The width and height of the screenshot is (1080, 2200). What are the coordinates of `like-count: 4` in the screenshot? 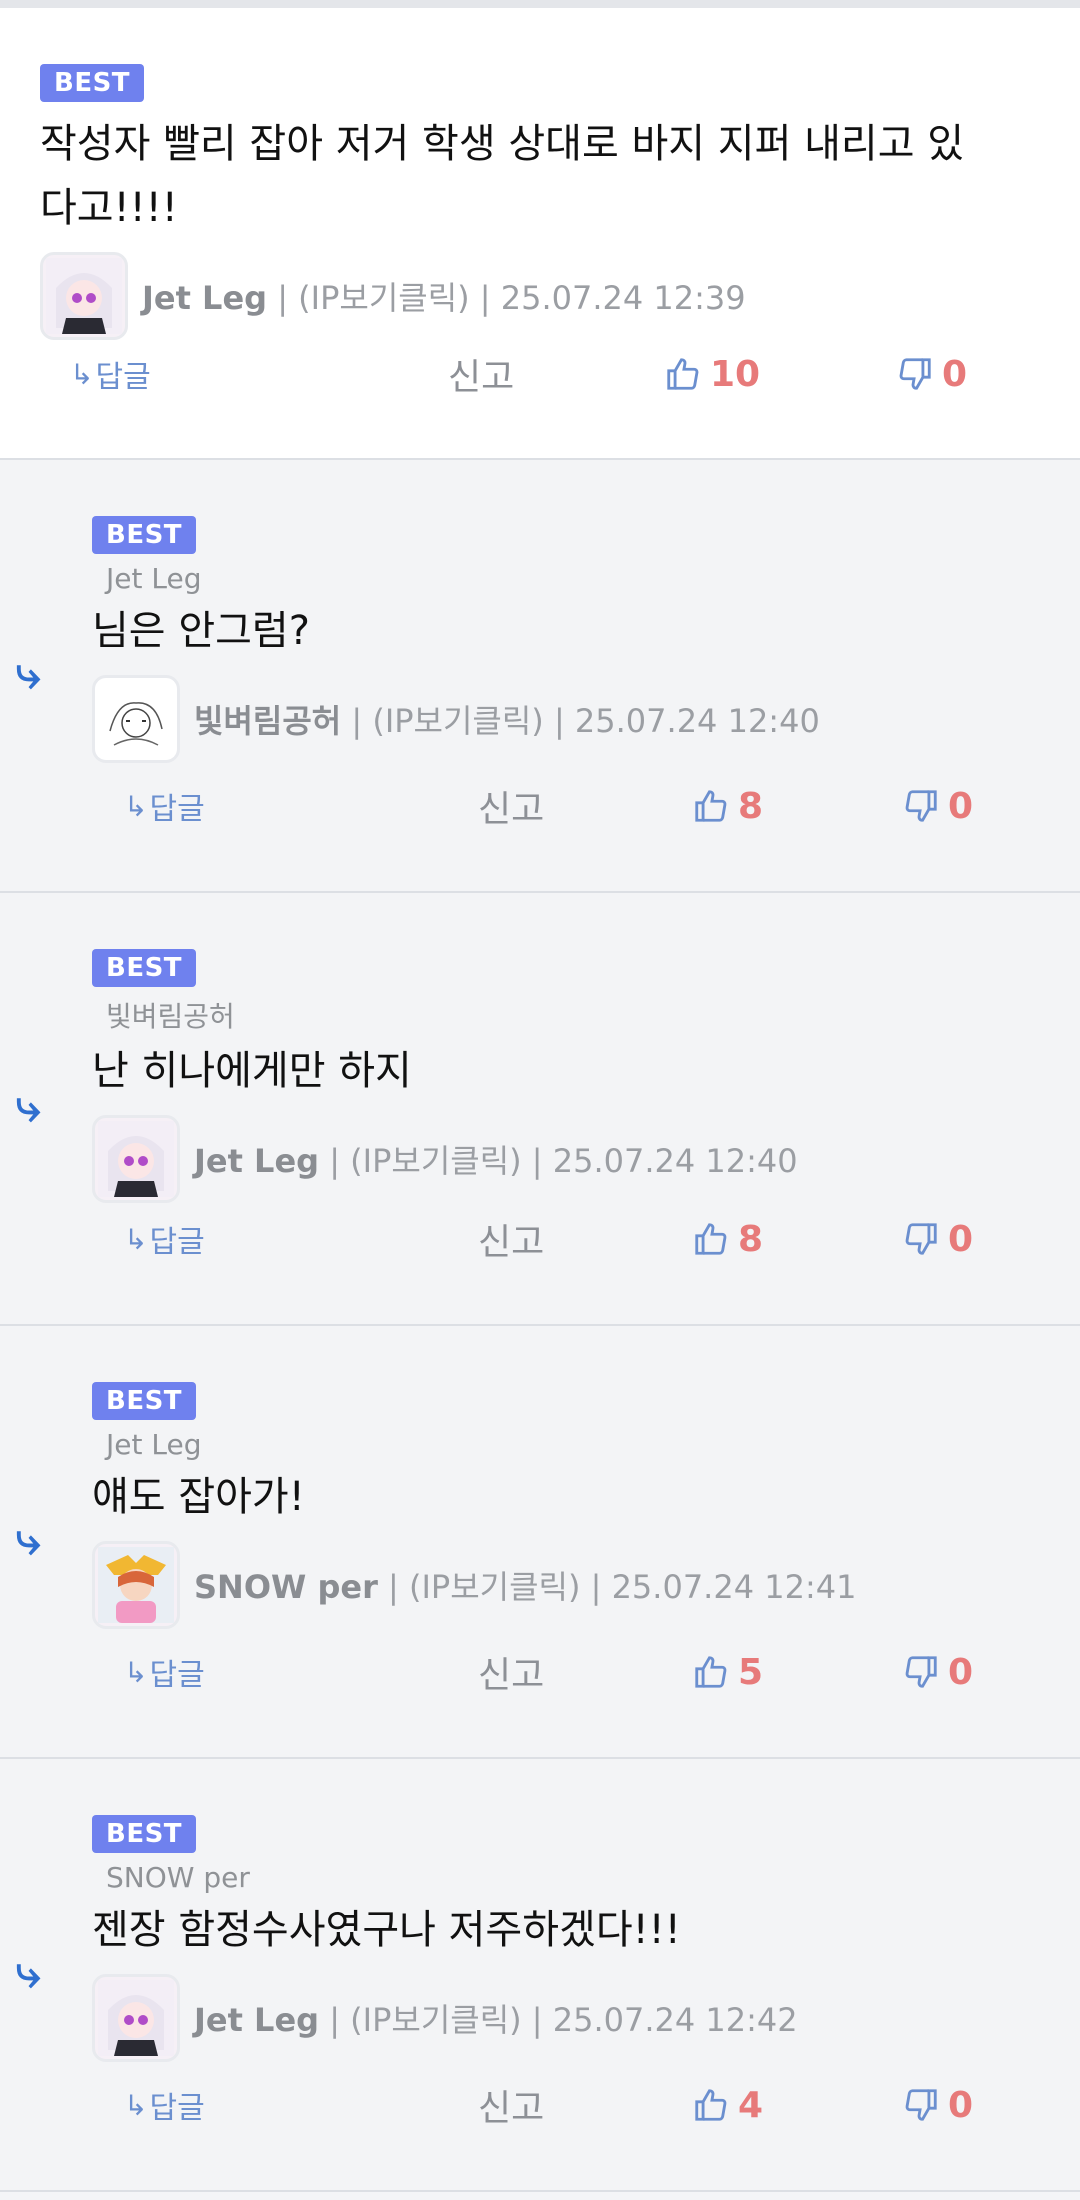 It's located at (751, 2105).